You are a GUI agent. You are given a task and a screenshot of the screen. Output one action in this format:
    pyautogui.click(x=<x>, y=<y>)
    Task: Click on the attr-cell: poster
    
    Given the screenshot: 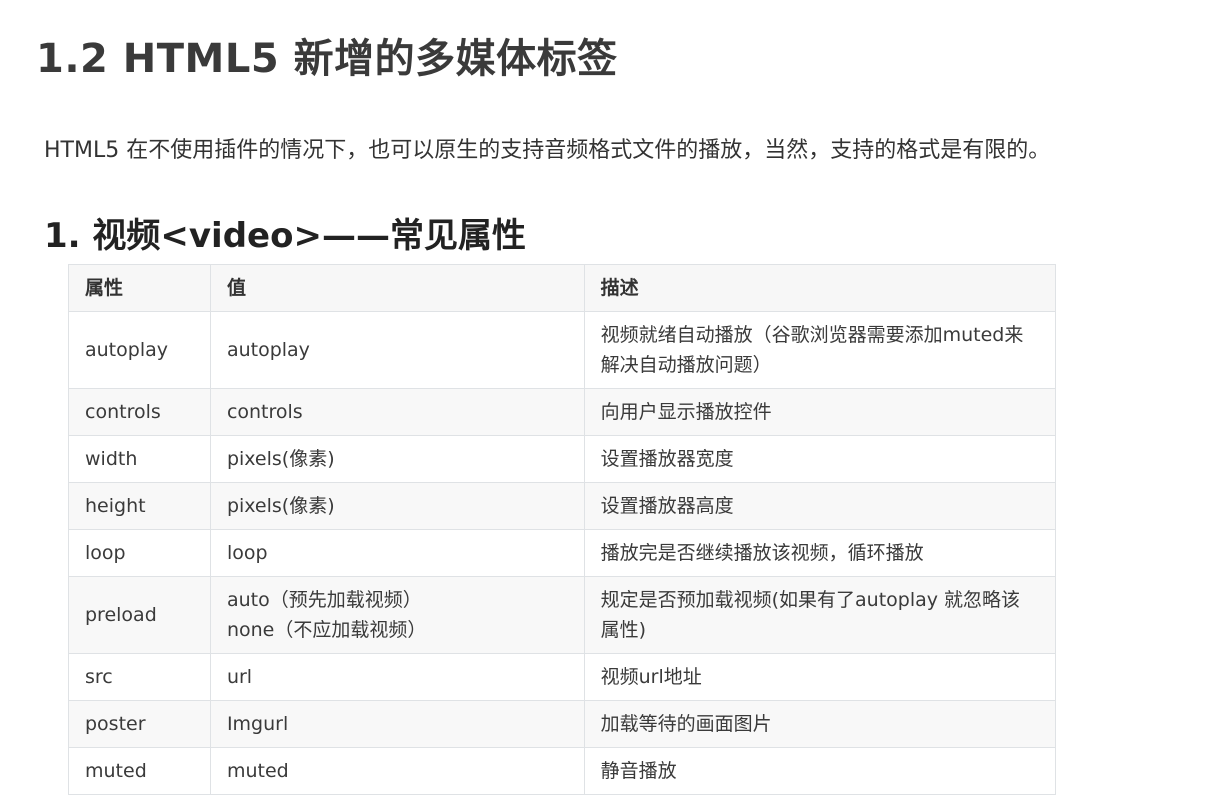 What is the action you would take?
    pyautogui.click(x=139, y=724)
    